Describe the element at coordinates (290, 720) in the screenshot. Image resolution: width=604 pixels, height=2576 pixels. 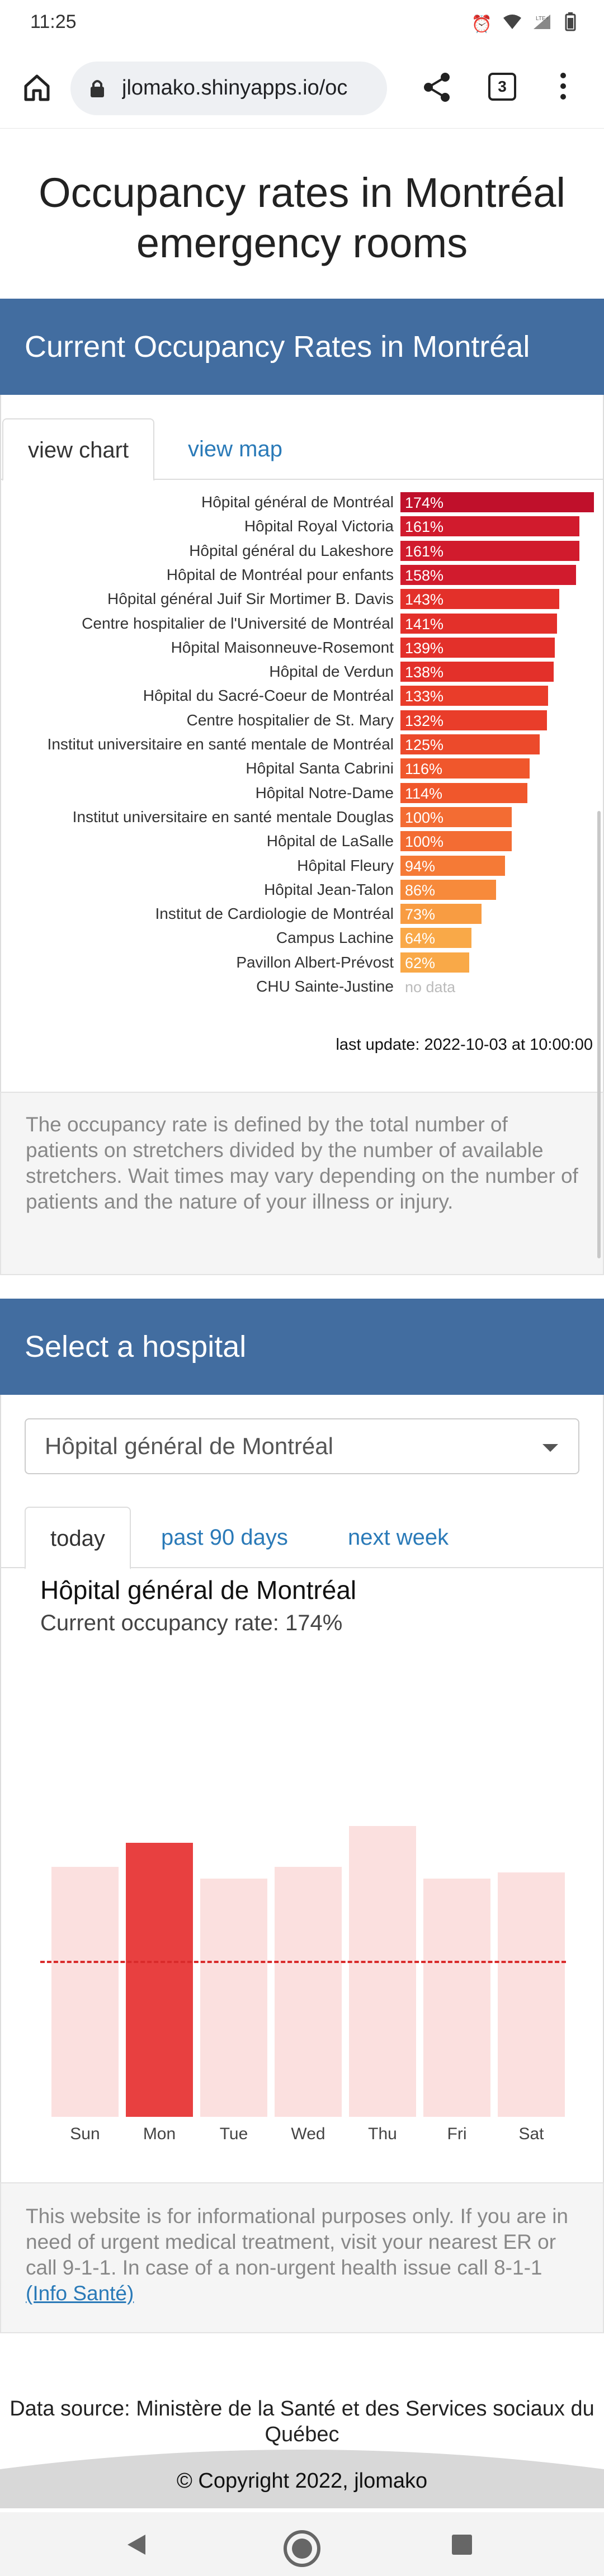
I see `bar-label: Centre hospitalier de St. Mary` at that location.